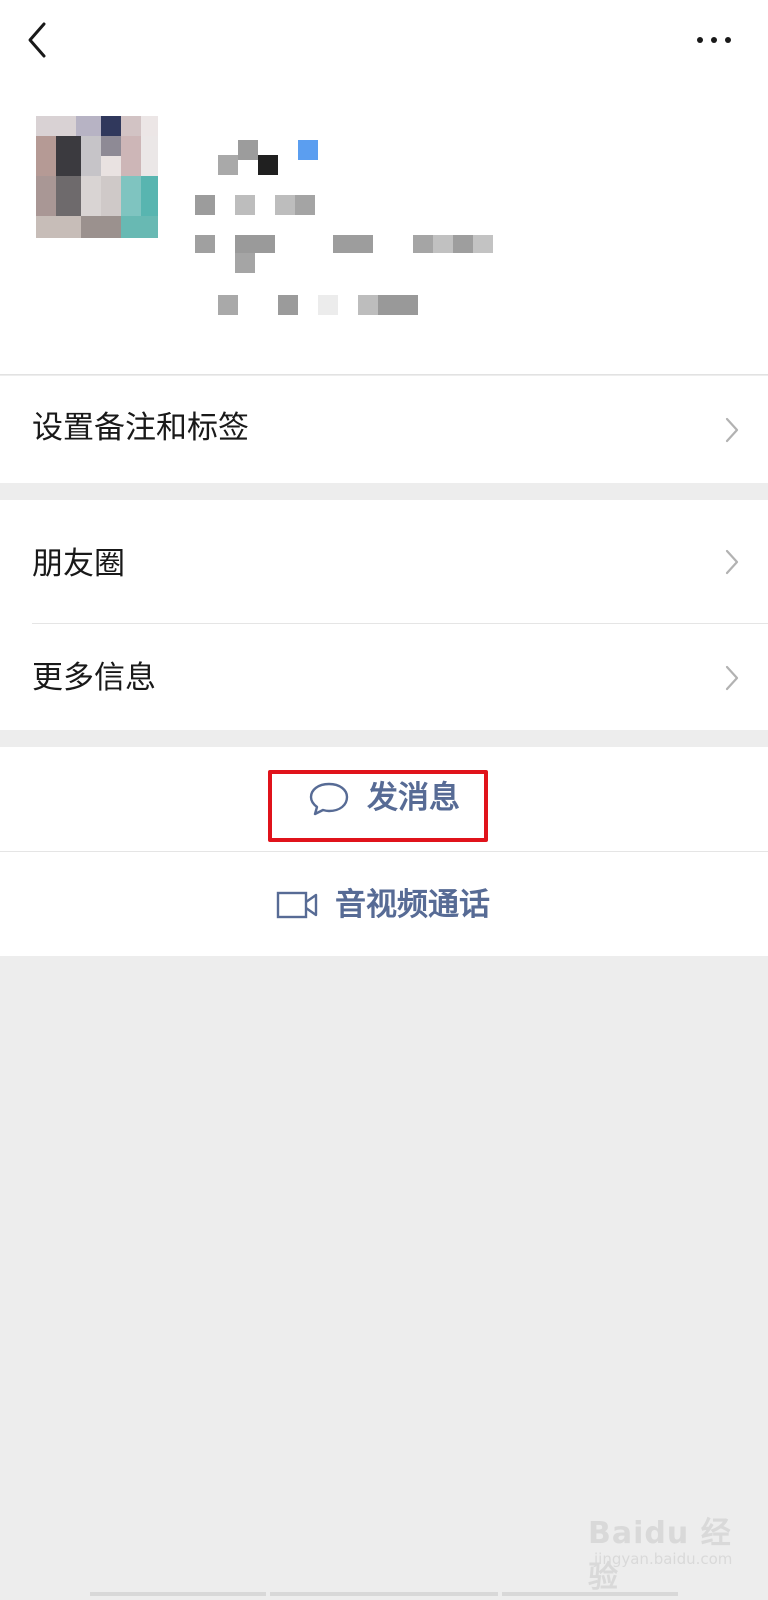 This screenshot has width=768, height=1600. Describe the element at coordinates (412, 905) in the screenshot. I see `av-call-label: 音视频通话` at that location.